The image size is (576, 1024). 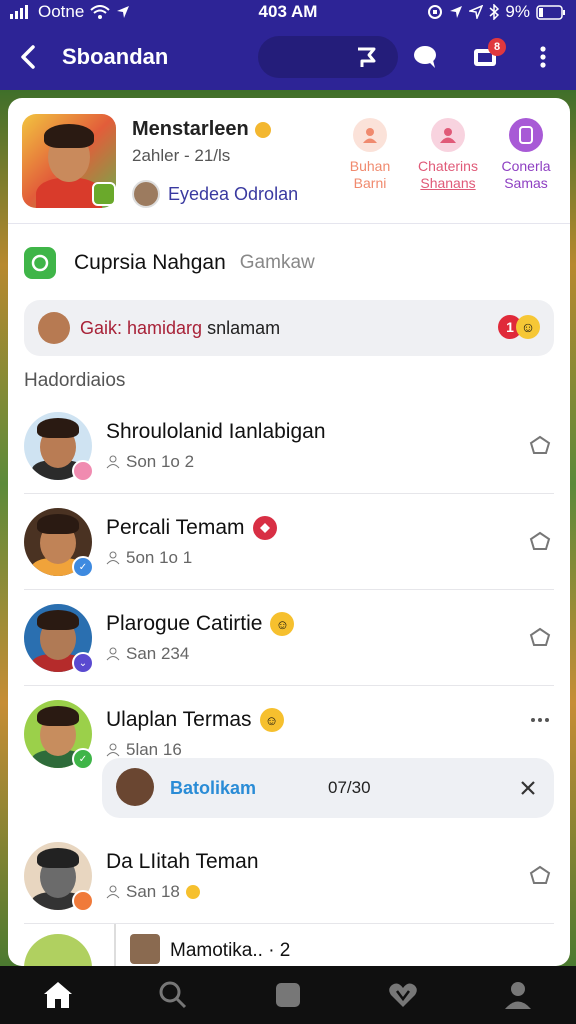 I want to click on heart-icon, so click(x=403, y=995).